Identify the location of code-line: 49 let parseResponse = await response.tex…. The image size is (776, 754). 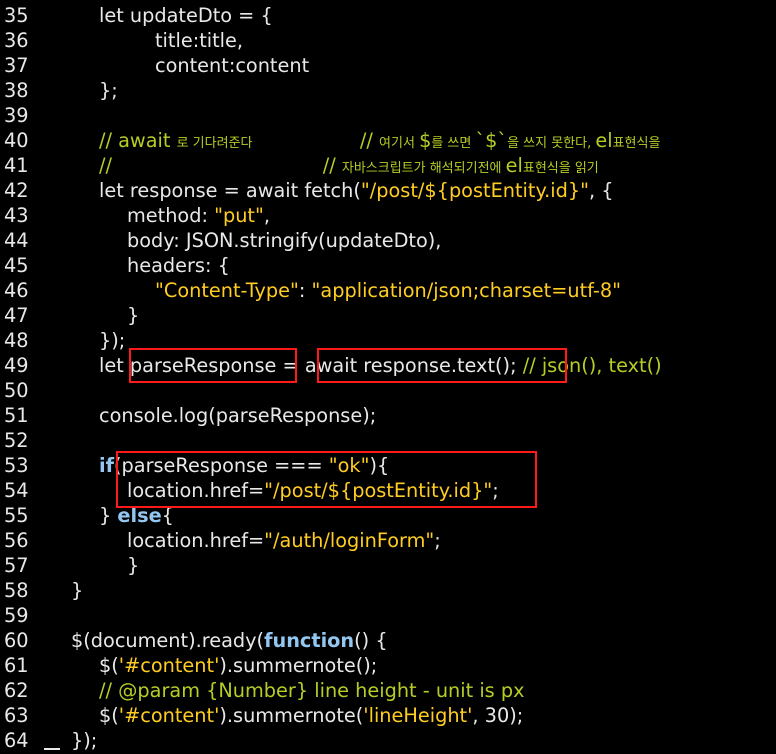
(388, 365).